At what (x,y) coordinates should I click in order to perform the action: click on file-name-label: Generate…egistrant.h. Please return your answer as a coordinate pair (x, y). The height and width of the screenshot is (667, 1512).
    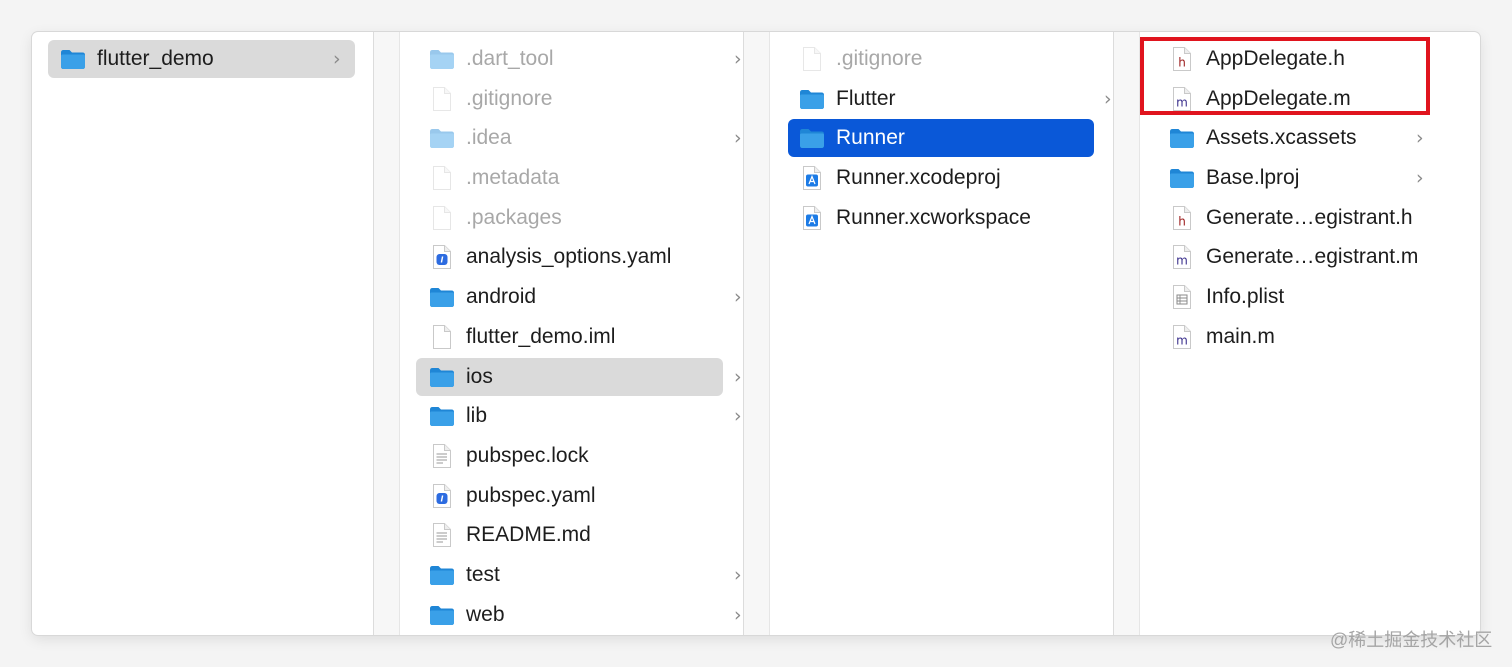
    Looking at the image, I should click on (1309, 217).